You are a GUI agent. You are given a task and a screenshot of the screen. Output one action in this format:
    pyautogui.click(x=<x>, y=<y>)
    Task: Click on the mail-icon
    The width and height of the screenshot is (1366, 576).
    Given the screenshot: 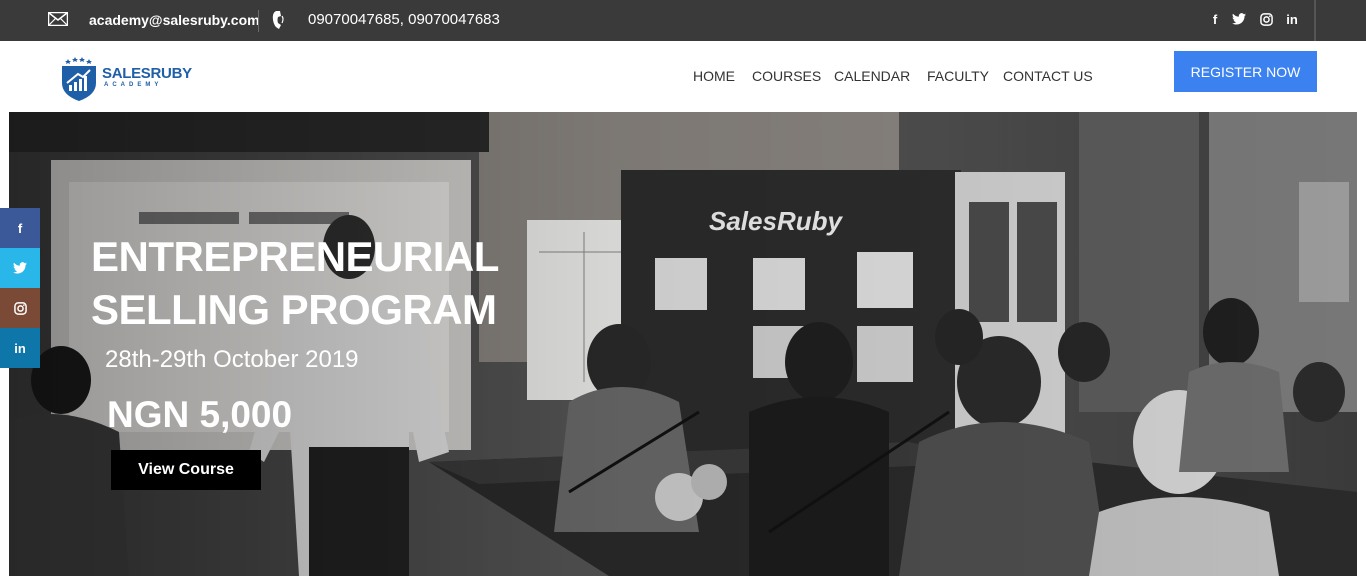 What is the action you would take?
    pyautogui.click(x=58, y=19)
    